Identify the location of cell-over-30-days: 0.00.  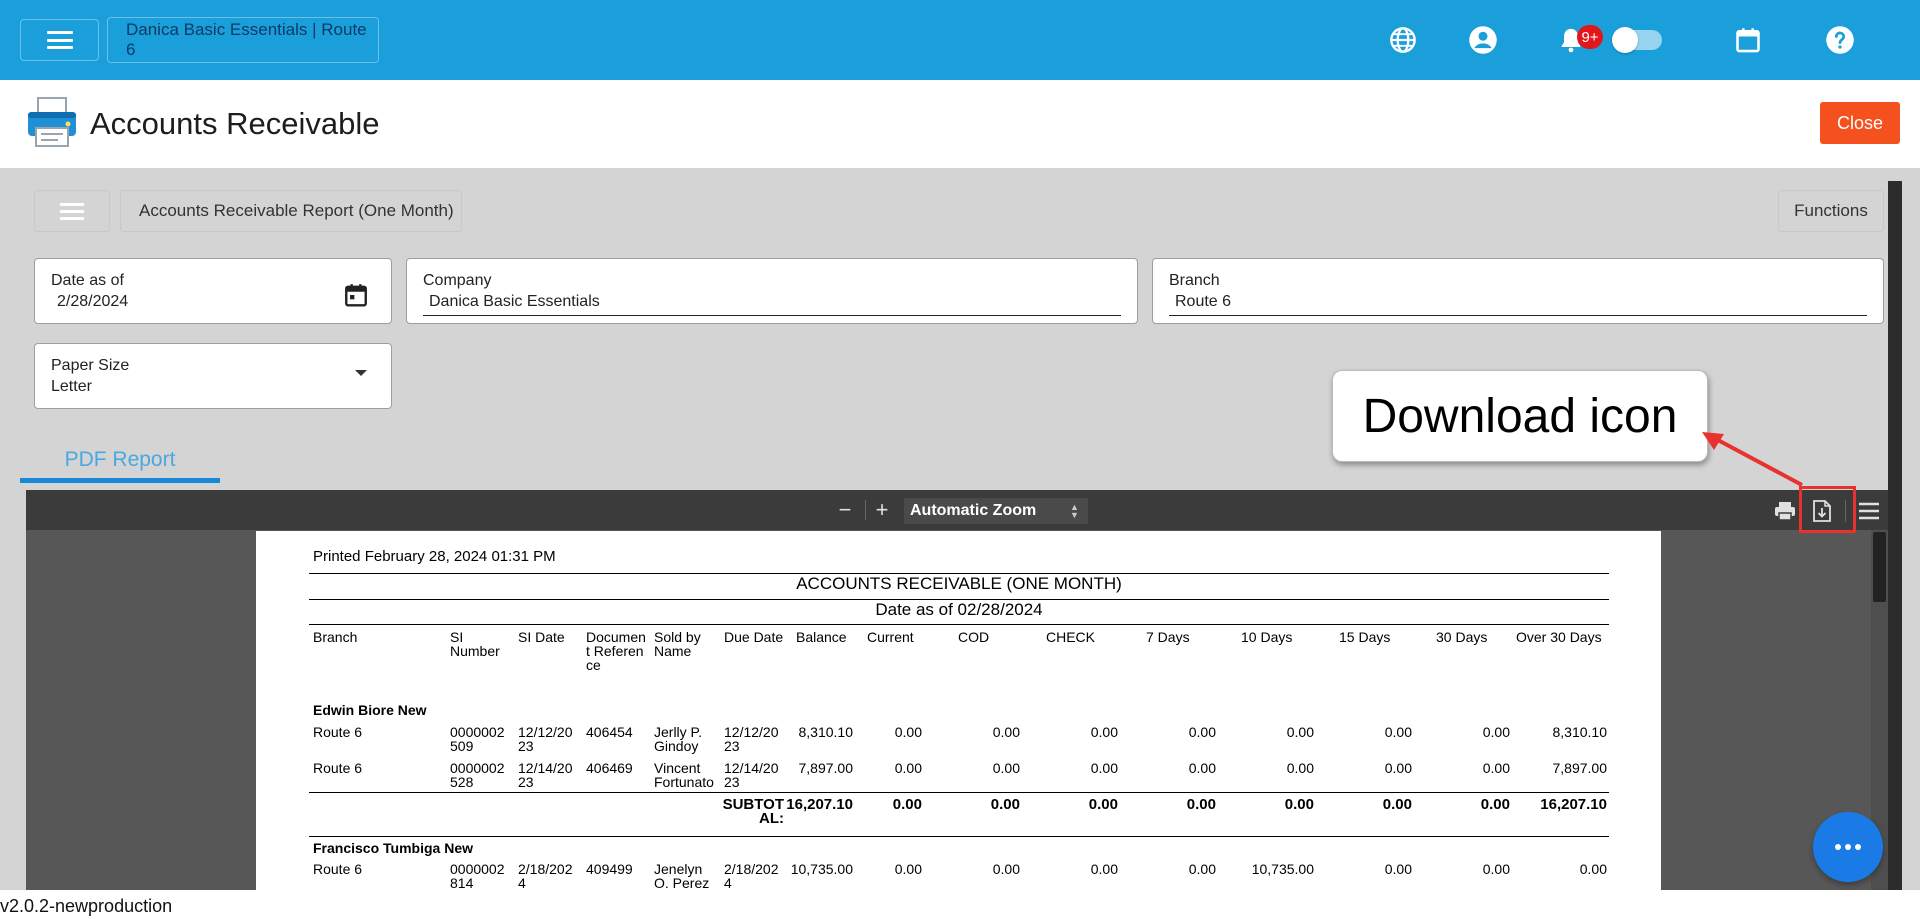
(1593, 869).